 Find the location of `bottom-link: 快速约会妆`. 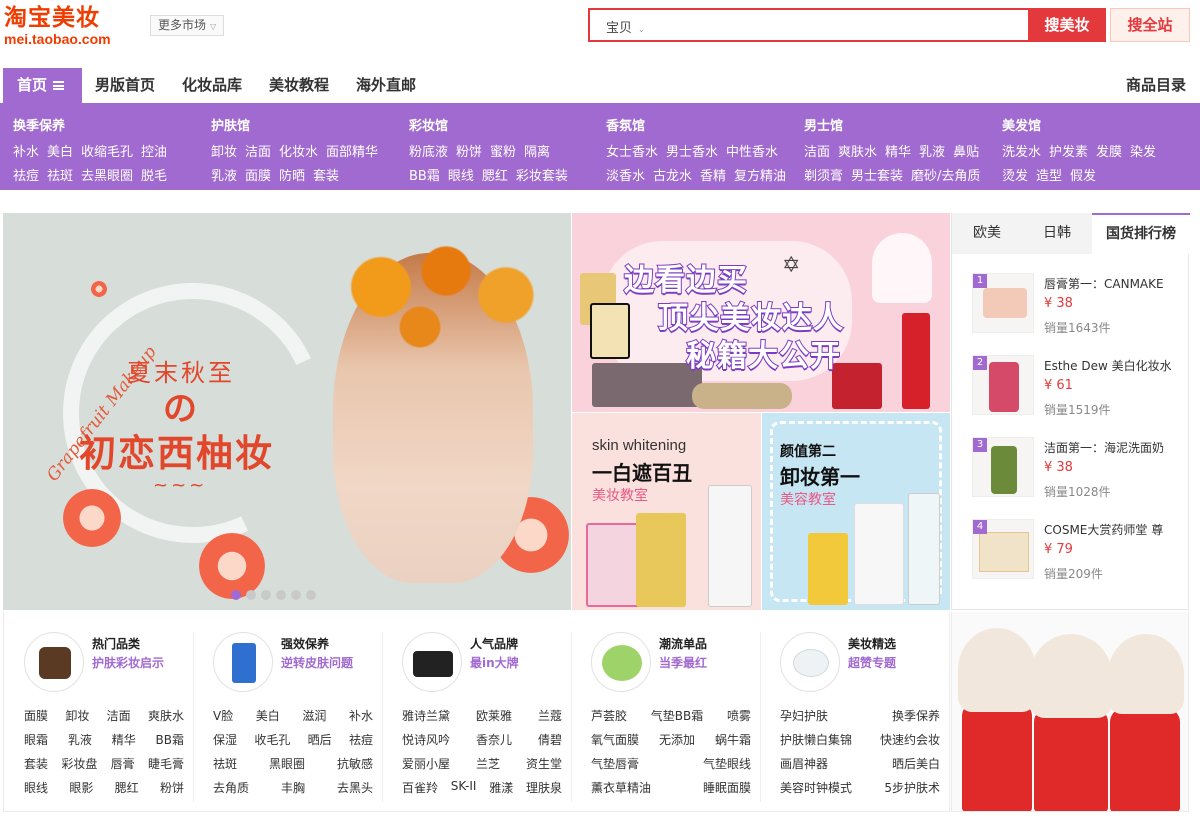

bottom-link: 快速约会妆 is located at coordinates (910, 741).